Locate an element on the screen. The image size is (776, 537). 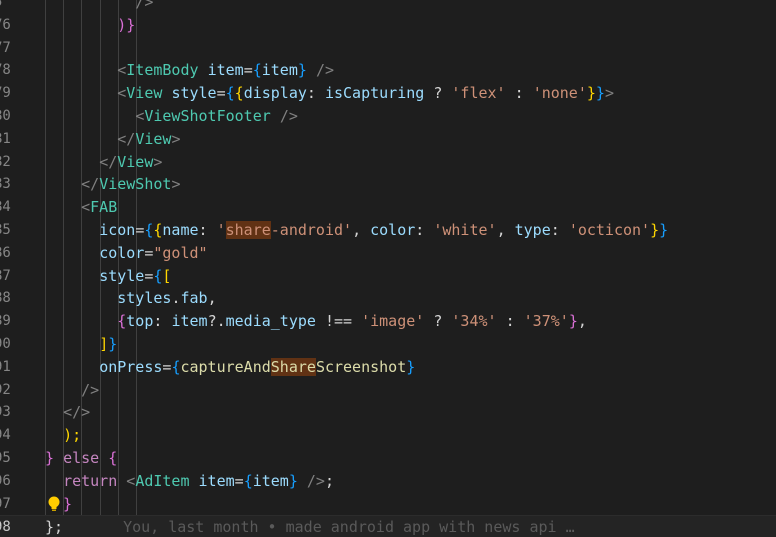
code-token: top is located at coordinates (140, 321).